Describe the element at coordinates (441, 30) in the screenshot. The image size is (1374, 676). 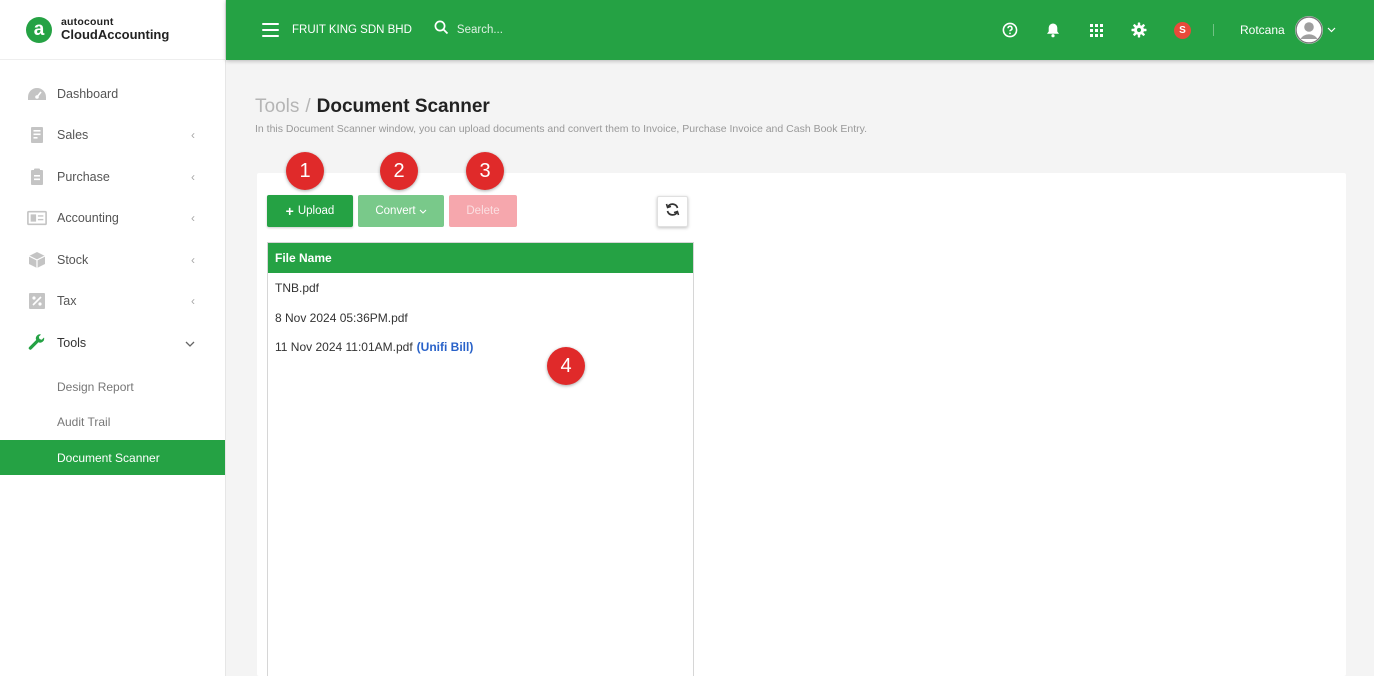
I see `search-icon` at that location.